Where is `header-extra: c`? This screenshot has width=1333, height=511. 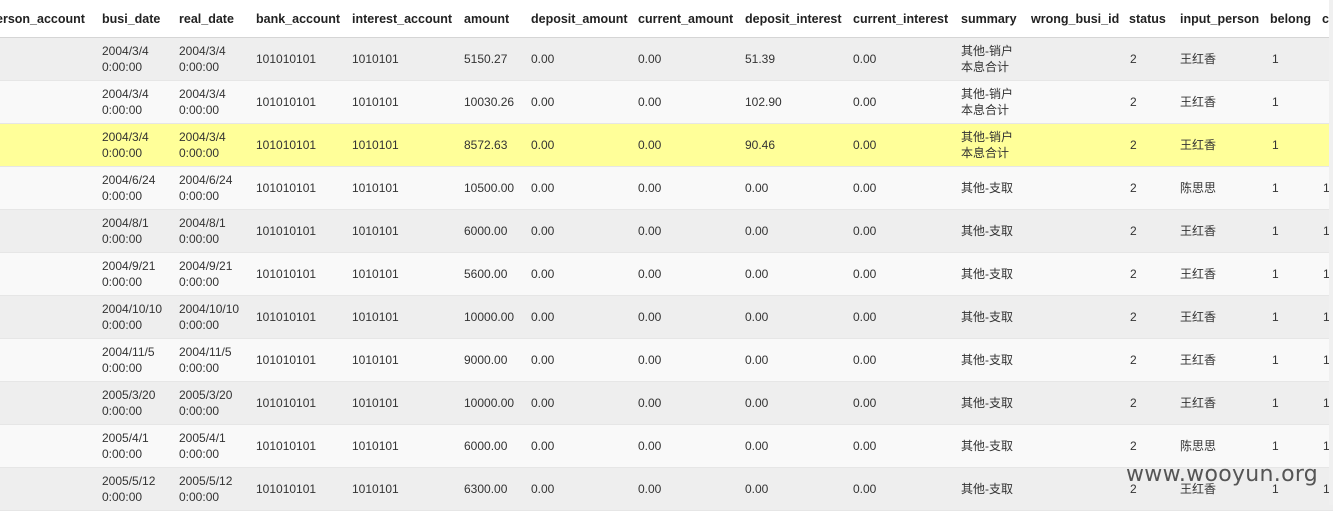 header-extra: c is located at coordinates (1325, 18).